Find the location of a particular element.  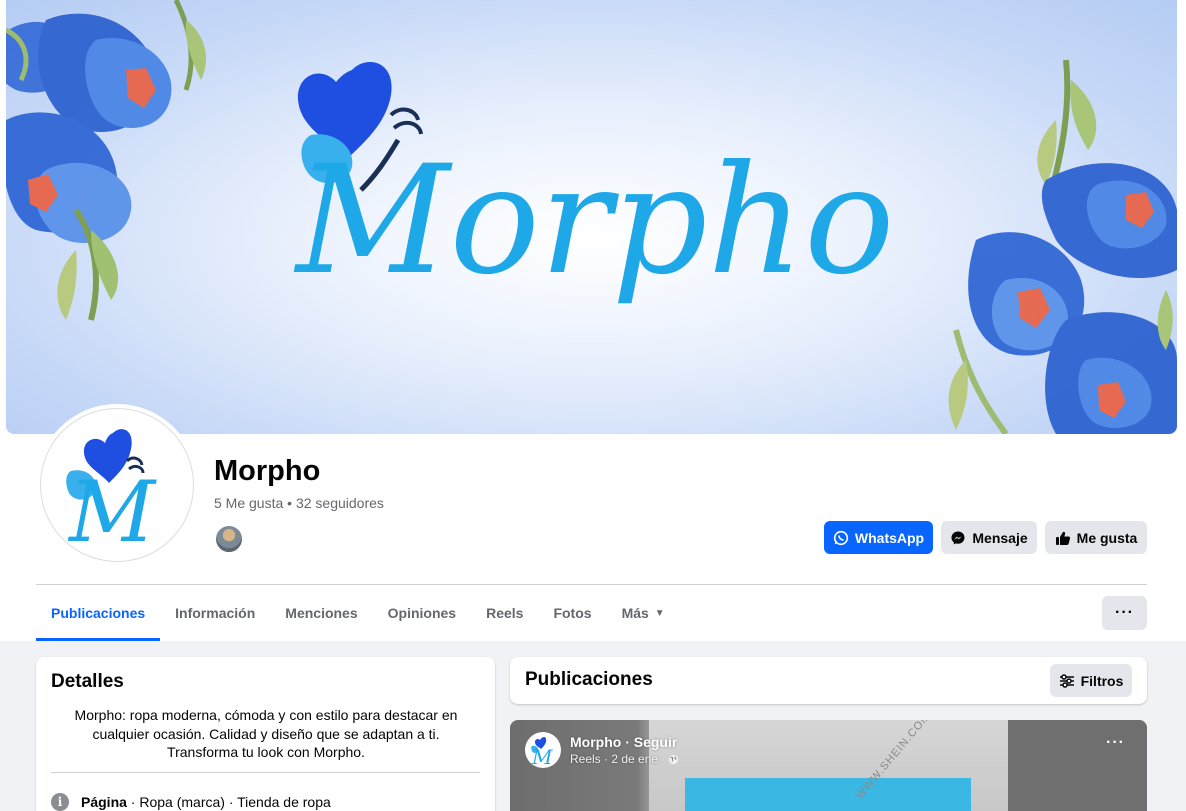

tab-opiniones: Opiniones is located at coordinates (422, 613).